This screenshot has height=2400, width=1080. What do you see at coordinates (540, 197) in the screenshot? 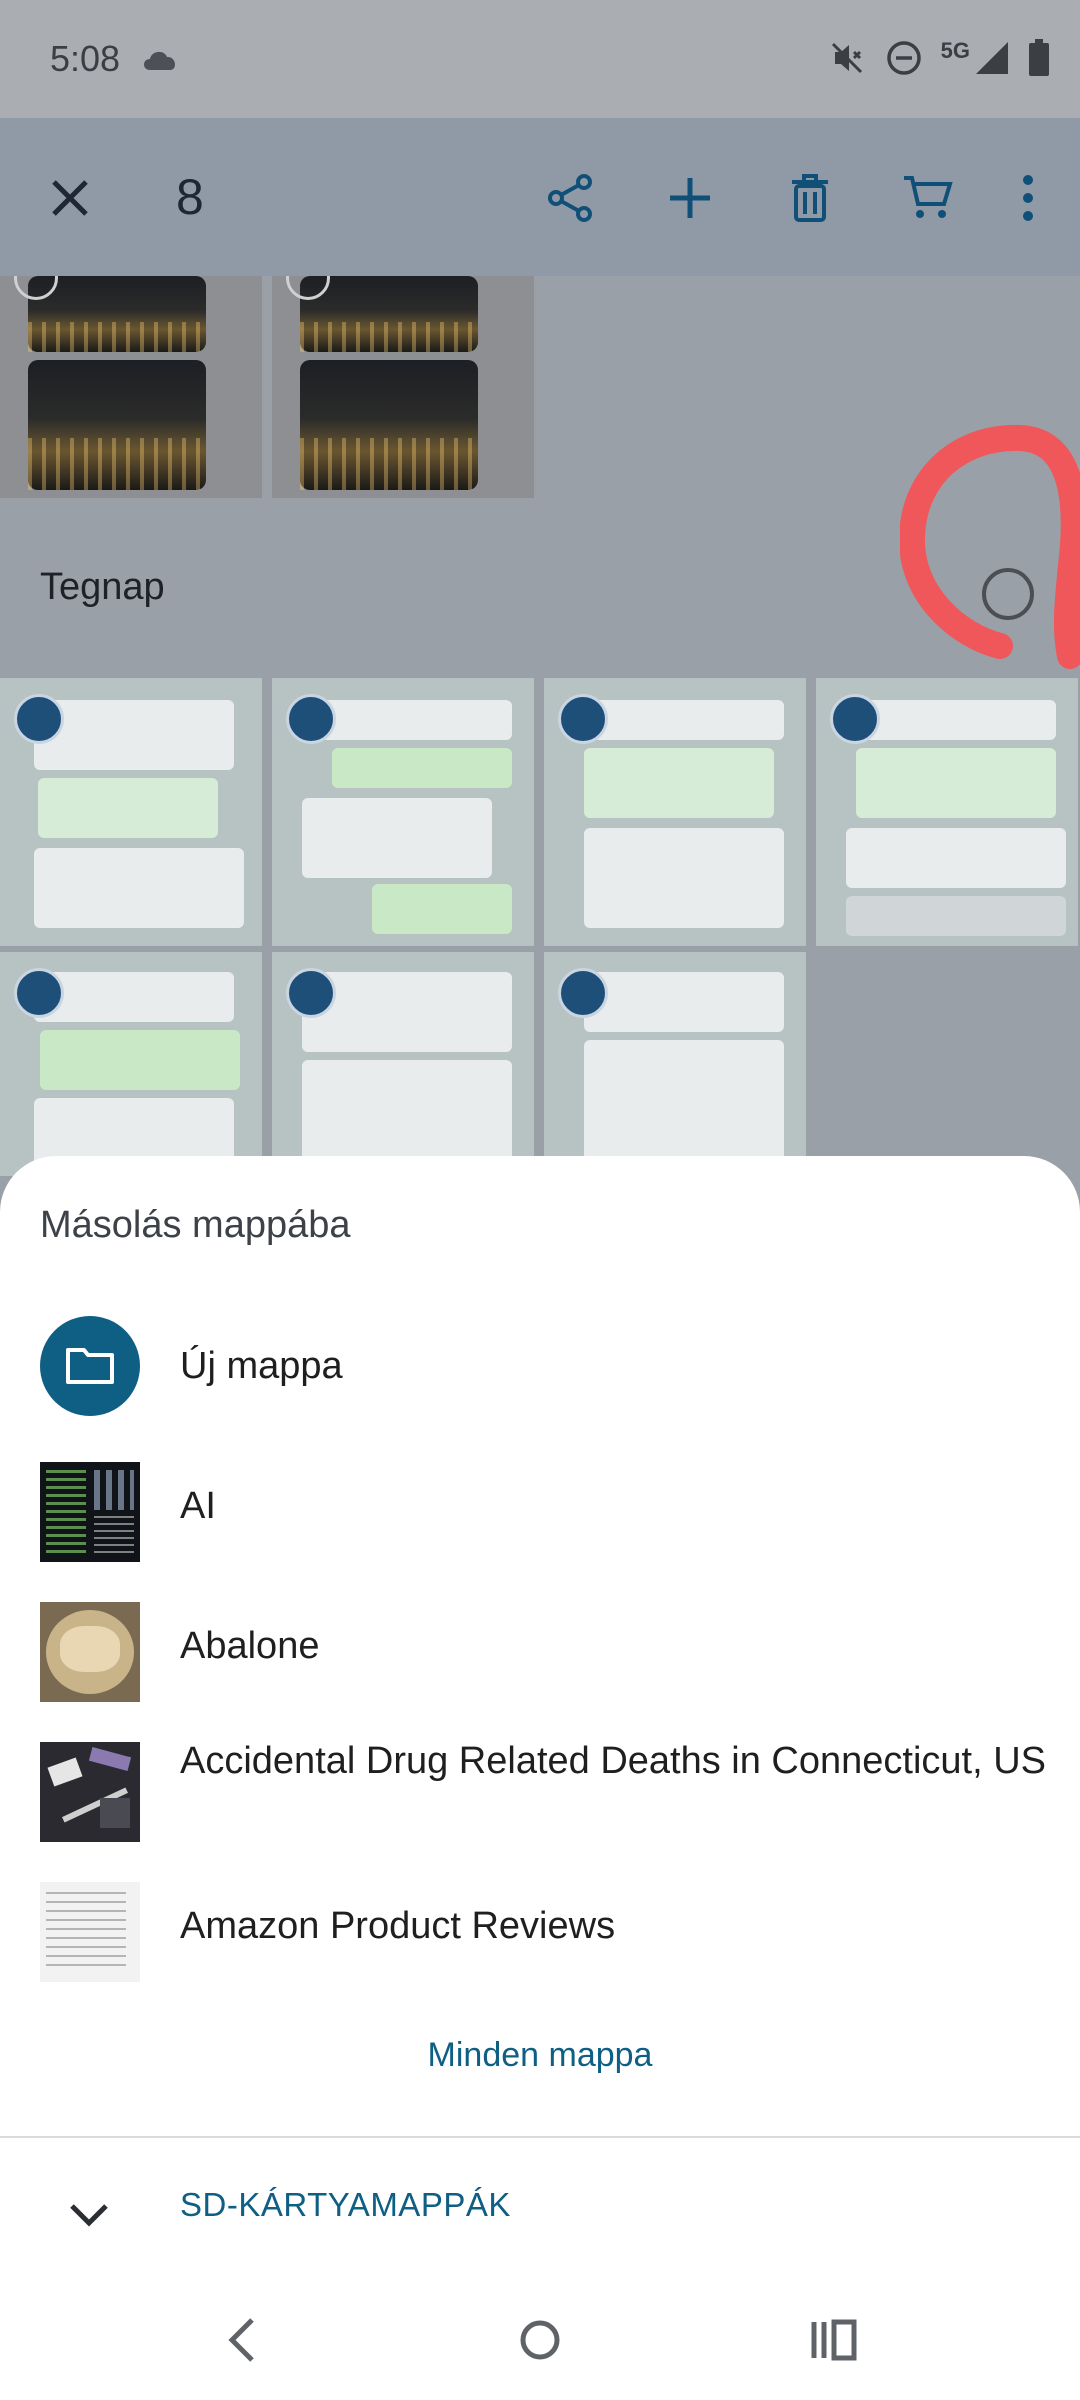
I see `selection-toolbar: 8` at bounding box center [540, 197].